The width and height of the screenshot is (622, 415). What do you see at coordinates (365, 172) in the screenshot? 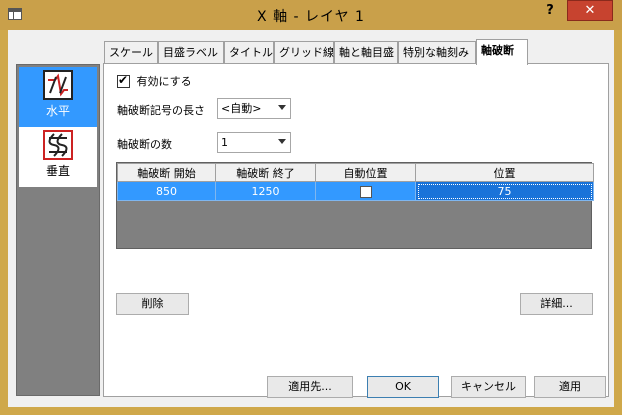
I see `header-auto-position: 自動位置` at bounding box center [365, 172].